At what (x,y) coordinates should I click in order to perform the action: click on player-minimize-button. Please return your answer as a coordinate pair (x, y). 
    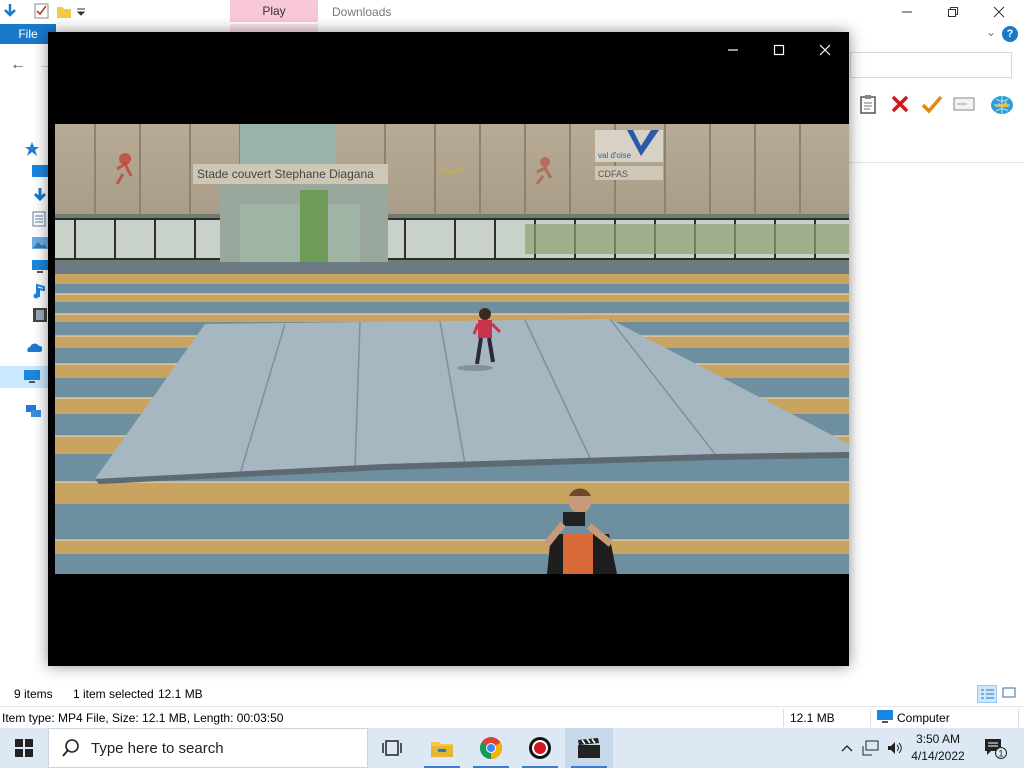
    Looking at the image, I should click on (733, 50).